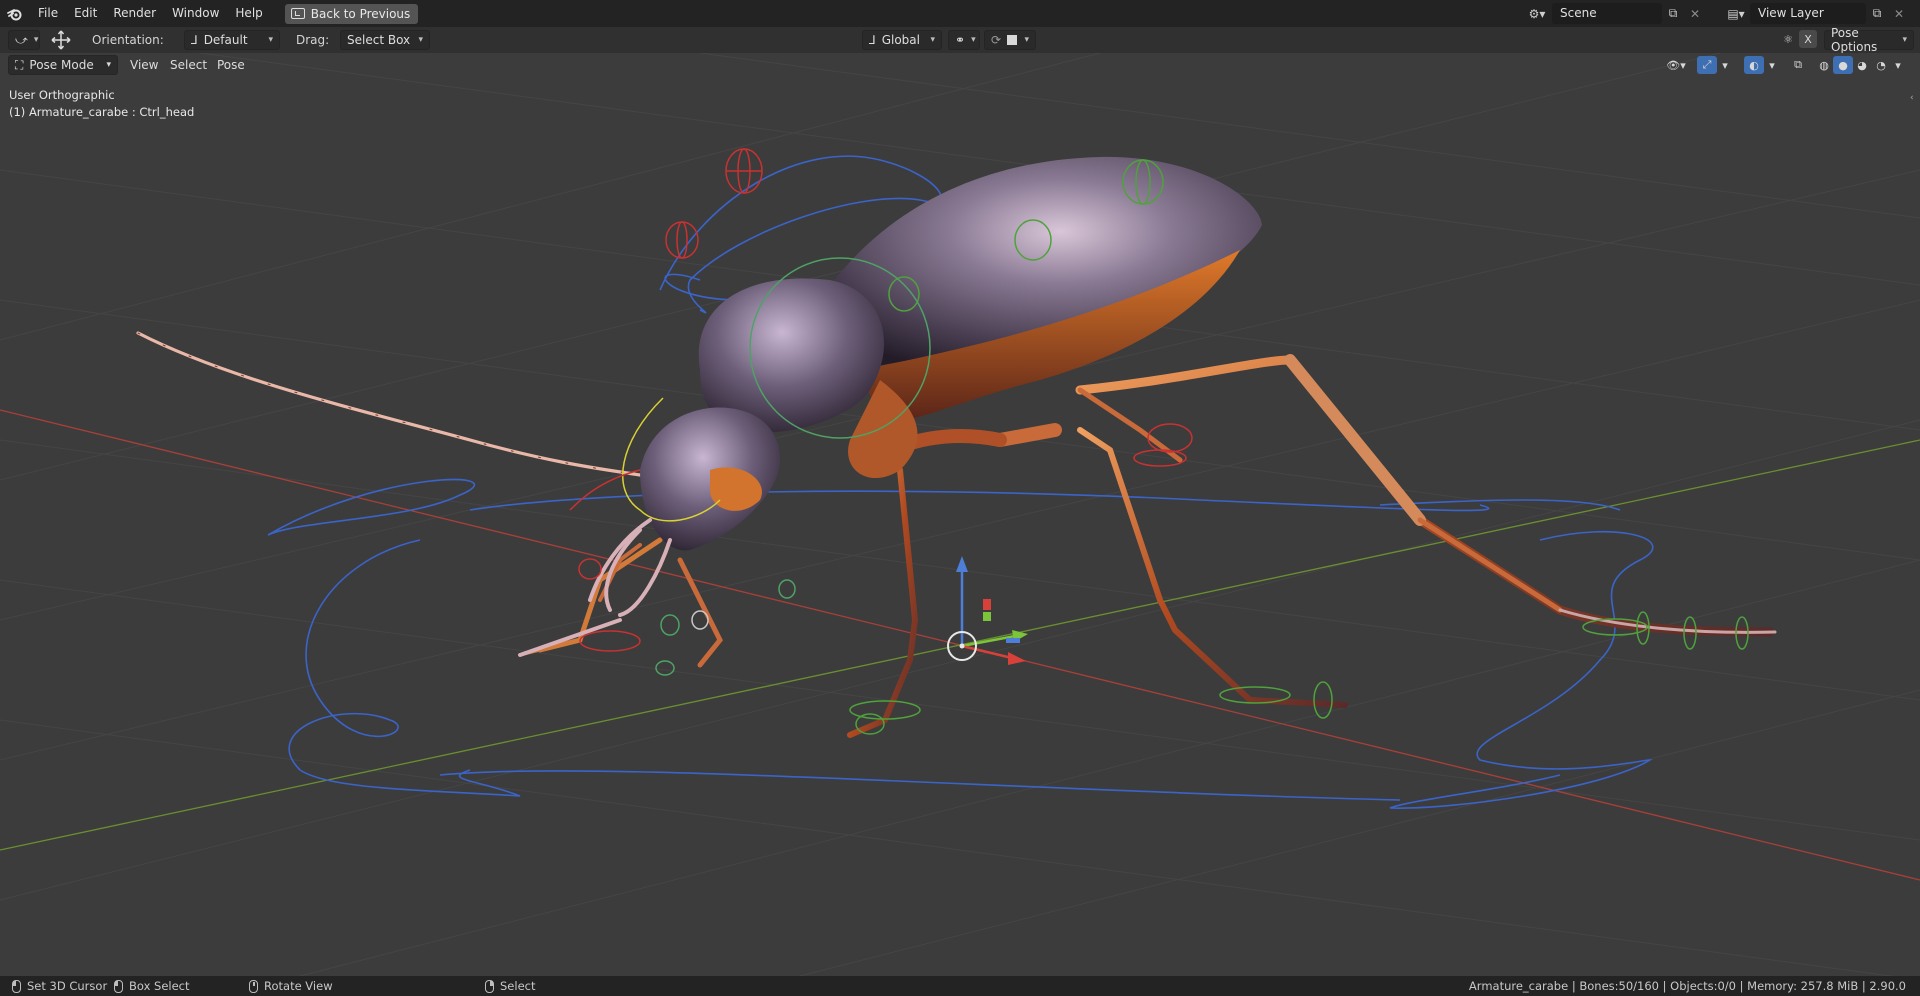 The width and height of the screenshot is (1920, 996). Describe the element at coordinates (518, 986) in the screenshot. I see `status-right-label: Select` at that location.